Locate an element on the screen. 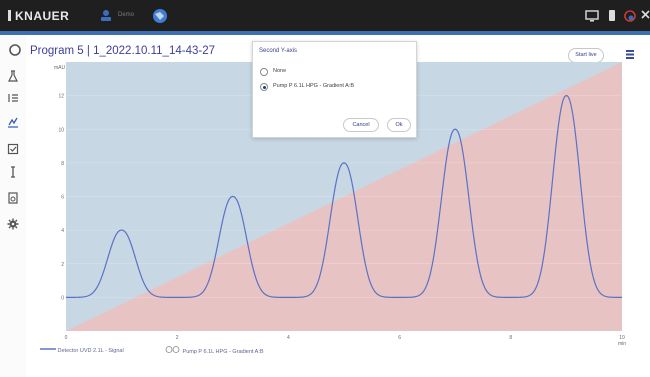  x-tick-label: 6 is located at coordinates (399, 338).